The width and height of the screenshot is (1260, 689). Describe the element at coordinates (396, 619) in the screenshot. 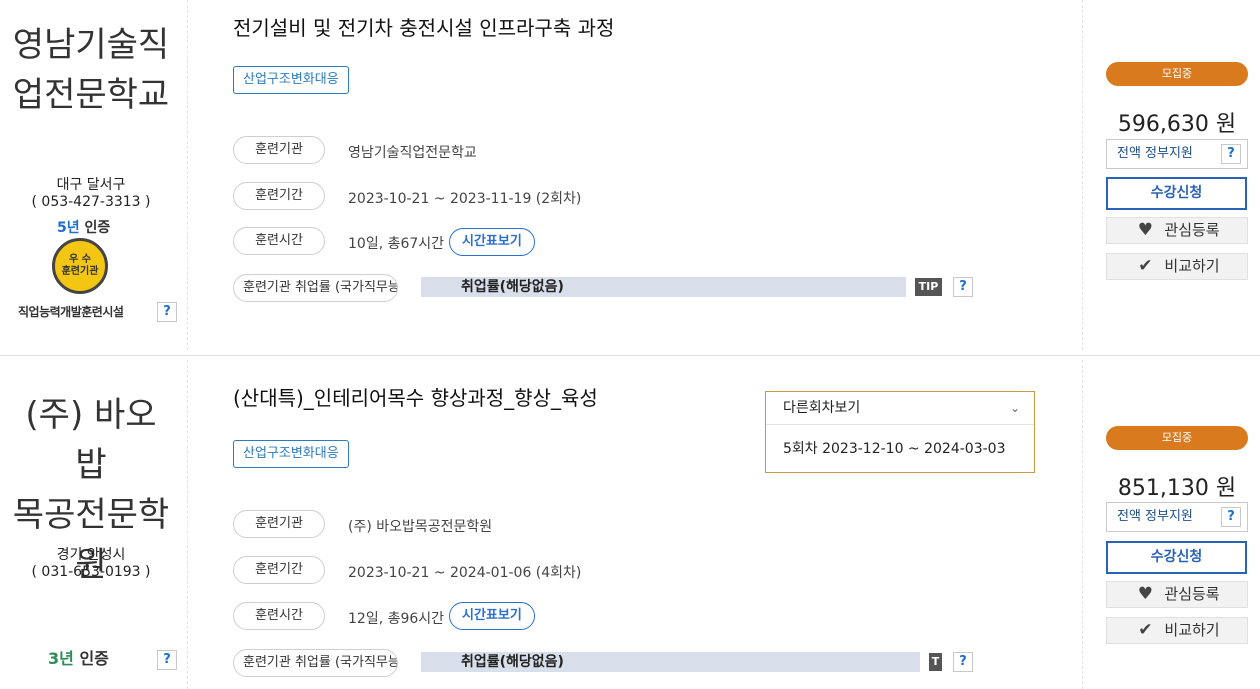

I see `time-value: 12일, 총96시간` at that location.